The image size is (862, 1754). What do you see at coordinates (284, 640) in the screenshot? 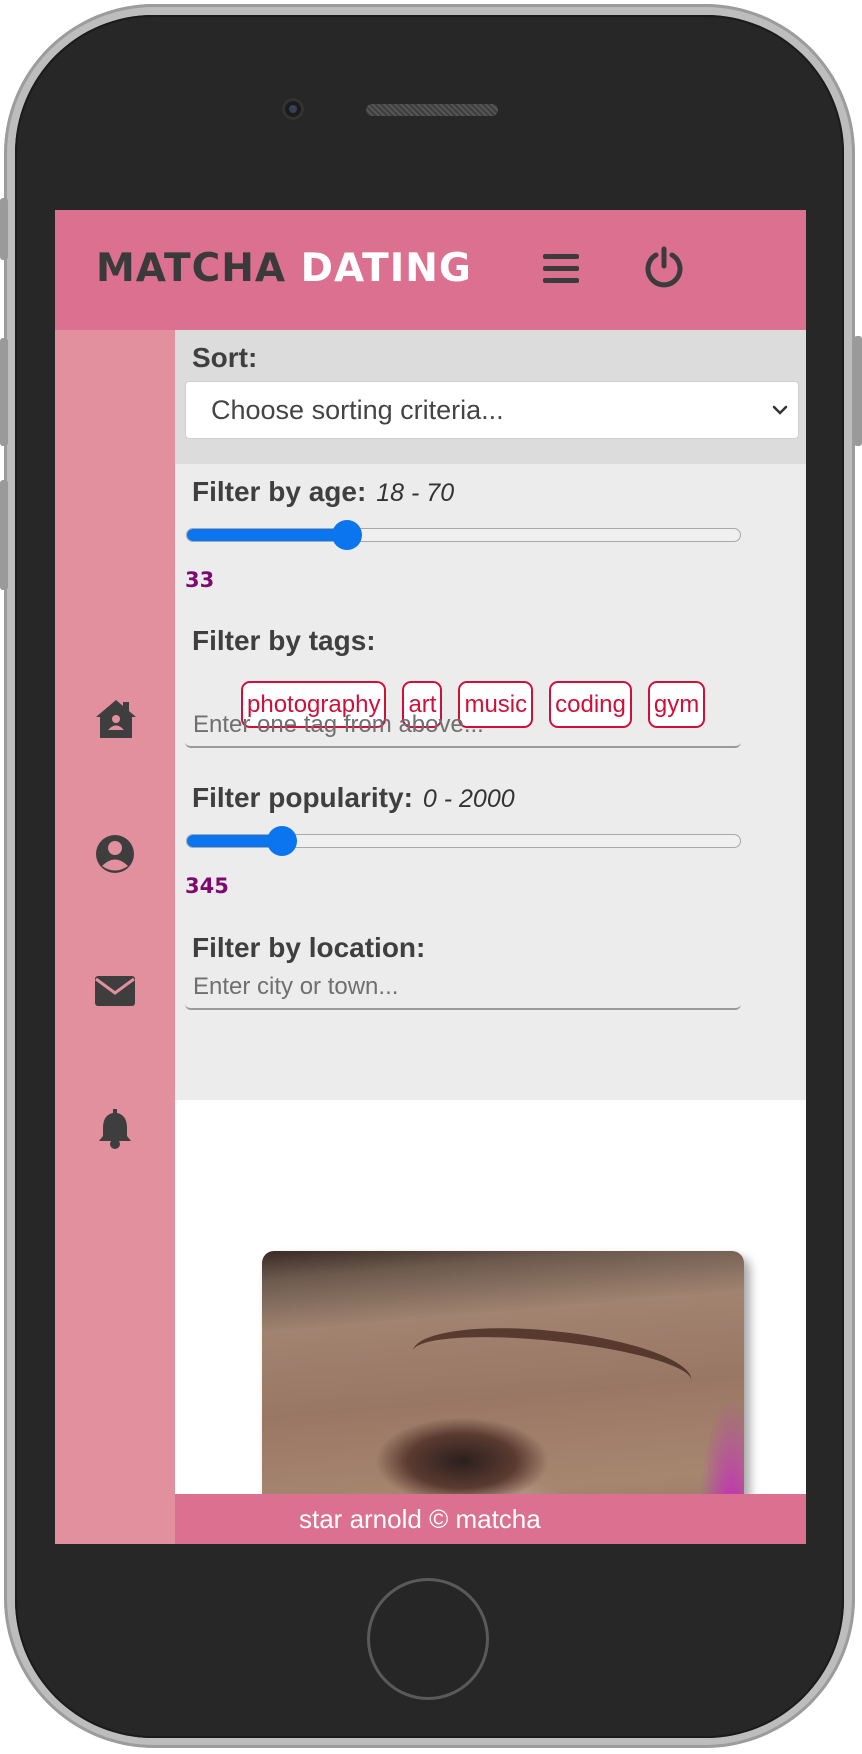
I see `tags-filter-label: Filter by tags:` at bounding box center [284, 640].